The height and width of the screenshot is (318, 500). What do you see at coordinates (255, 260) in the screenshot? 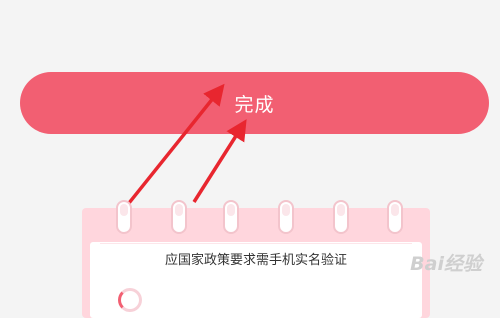
I see `verification-notice: 应国家政策要求需手机实名验证` at bounding box center [255, 260].